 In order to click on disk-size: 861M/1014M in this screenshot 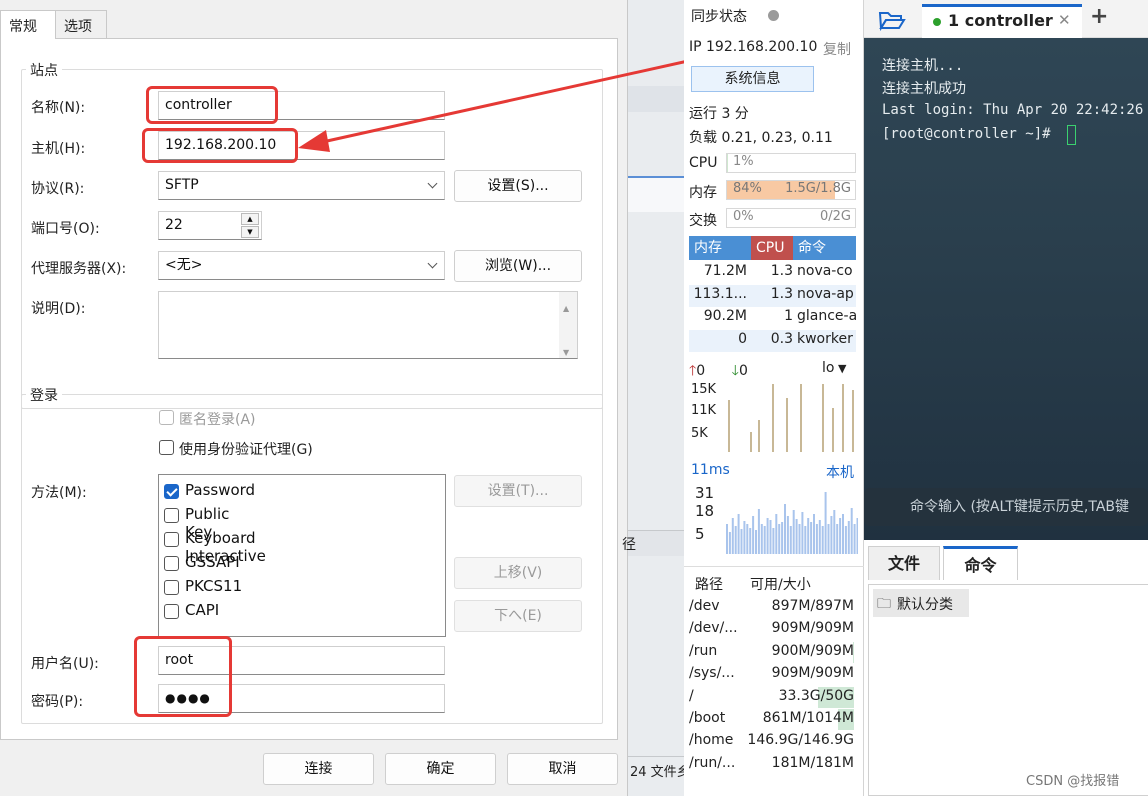, I will do `click(808, 718)`.